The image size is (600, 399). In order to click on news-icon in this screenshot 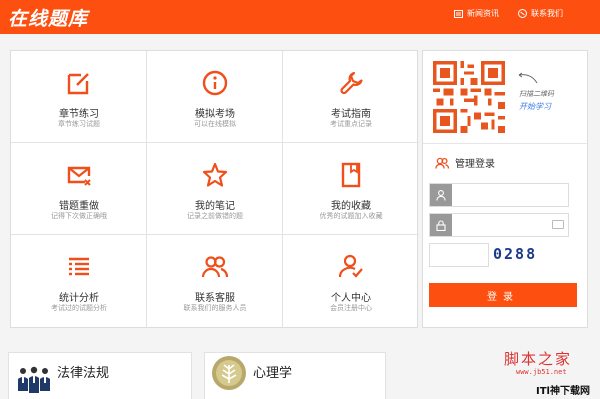, I will do `click(458, 13)`.